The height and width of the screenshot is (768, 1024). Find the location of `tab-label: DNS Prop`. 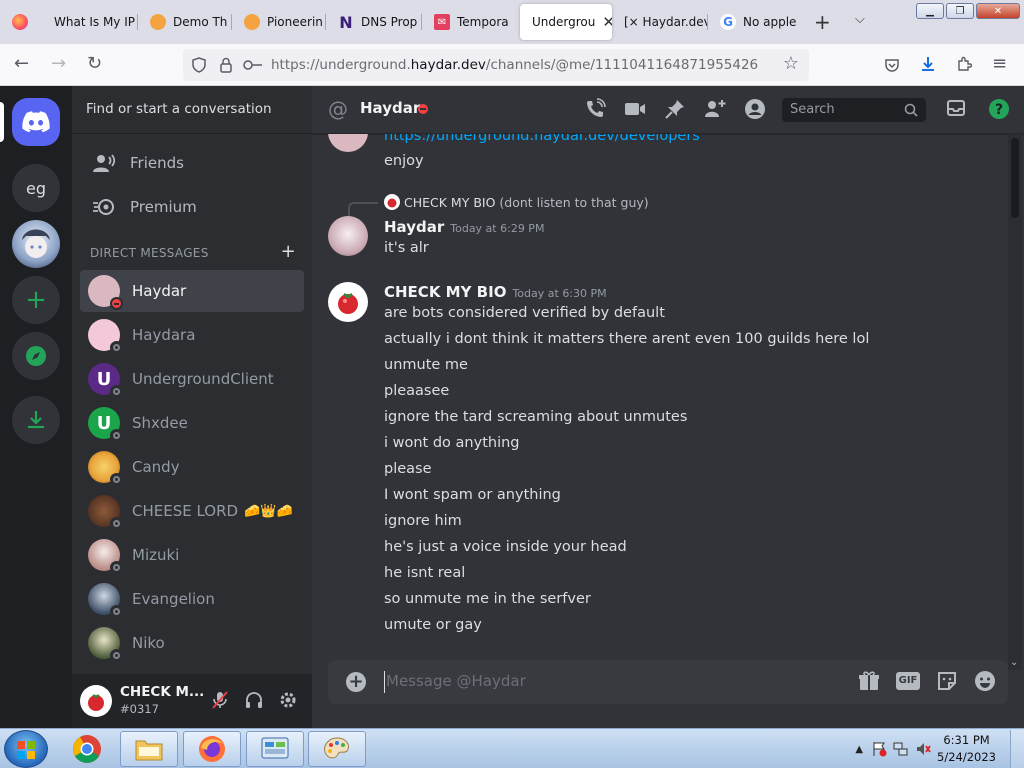

tab-label: DNS Prop is located at coordinates (389, 22).